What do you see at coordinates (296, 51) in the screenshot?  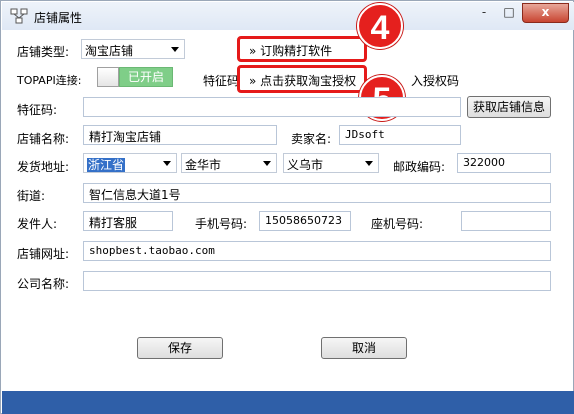 I see `order-software-label: 订购精打软件` at bounding box center [296, 51].